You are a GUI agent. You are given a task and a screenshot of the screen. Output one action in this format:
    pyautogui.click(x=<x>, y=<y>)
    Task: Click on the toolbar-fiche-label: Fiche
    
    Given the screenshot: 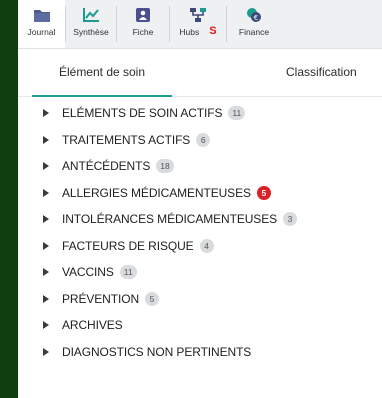 What is the action you would take?
    pyautogui.click(x=143, y=32)
    